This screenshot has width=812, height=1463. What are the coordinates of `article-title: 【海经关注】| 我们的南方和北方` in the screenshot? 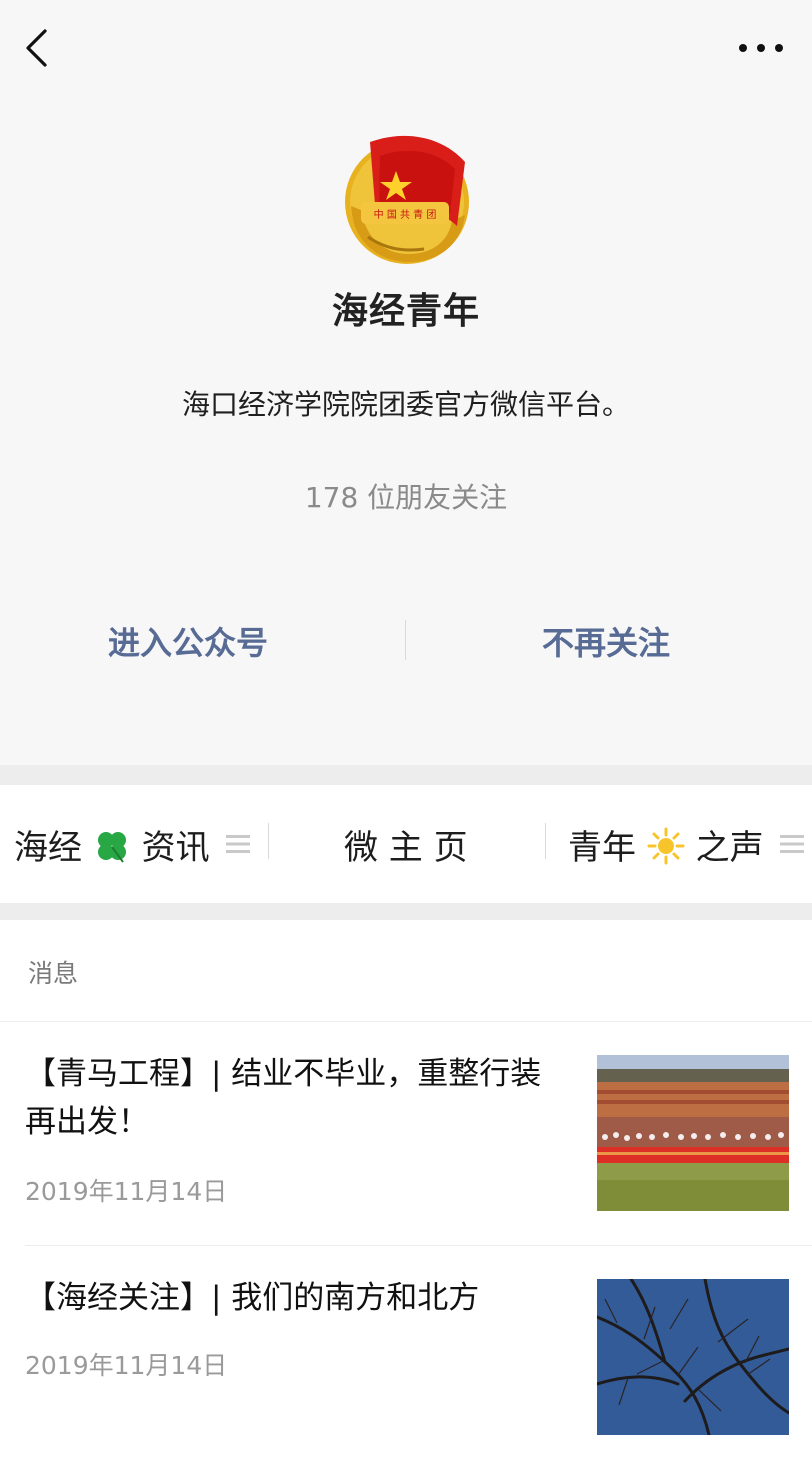 It's located at (252, 1298).